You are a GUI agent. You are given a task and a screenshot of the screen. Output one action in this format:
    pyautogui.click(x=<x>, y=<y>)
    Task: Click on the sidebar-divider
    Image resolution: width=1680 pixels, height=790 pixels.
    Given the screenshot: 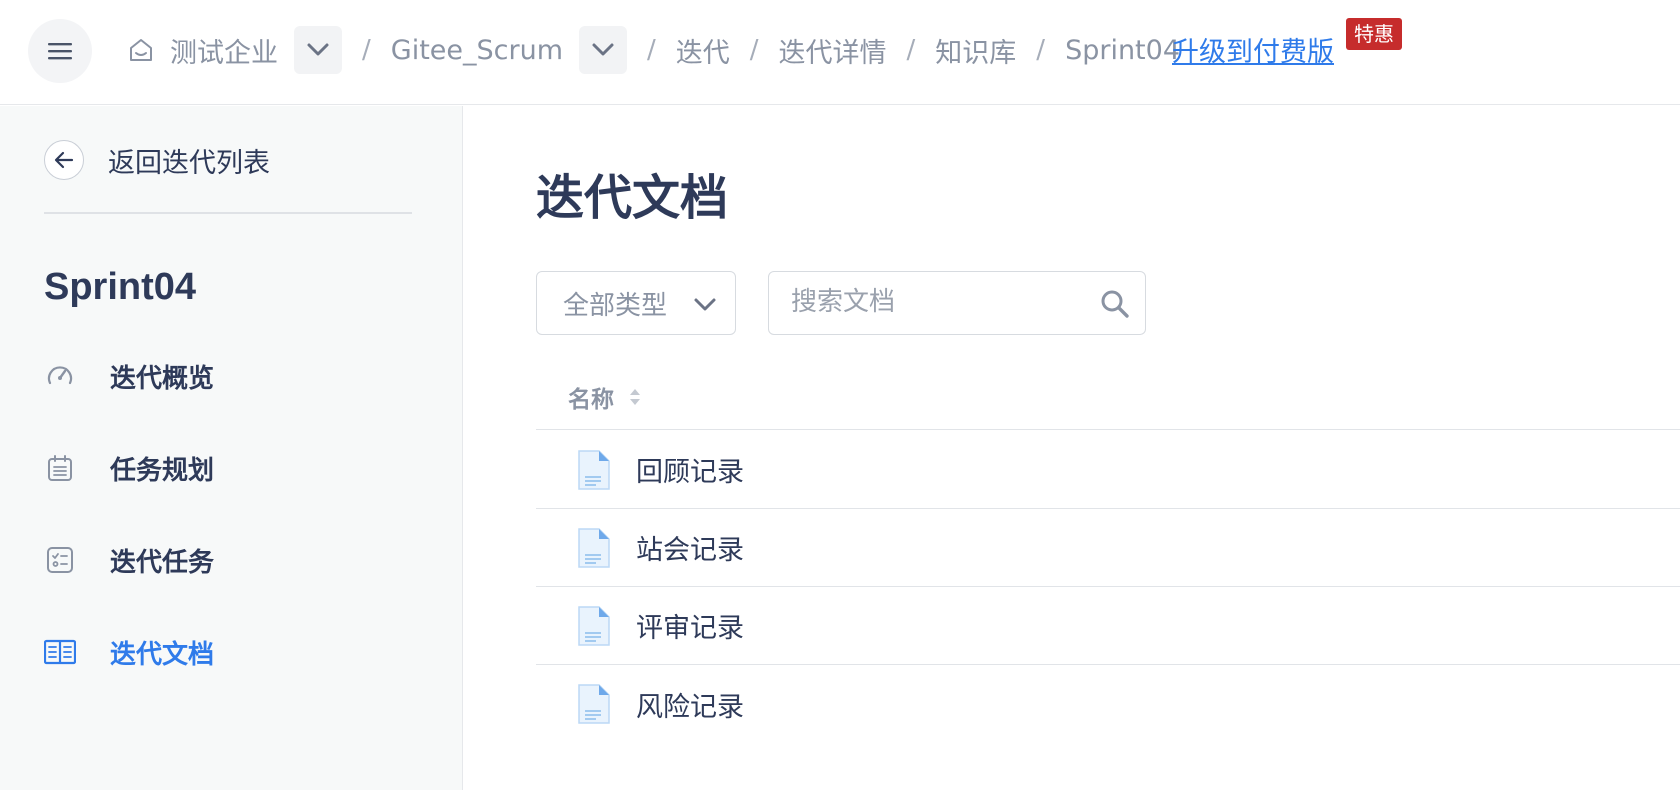 What is the action you would take?
    pyautogui.click(x=228, y=213)
    